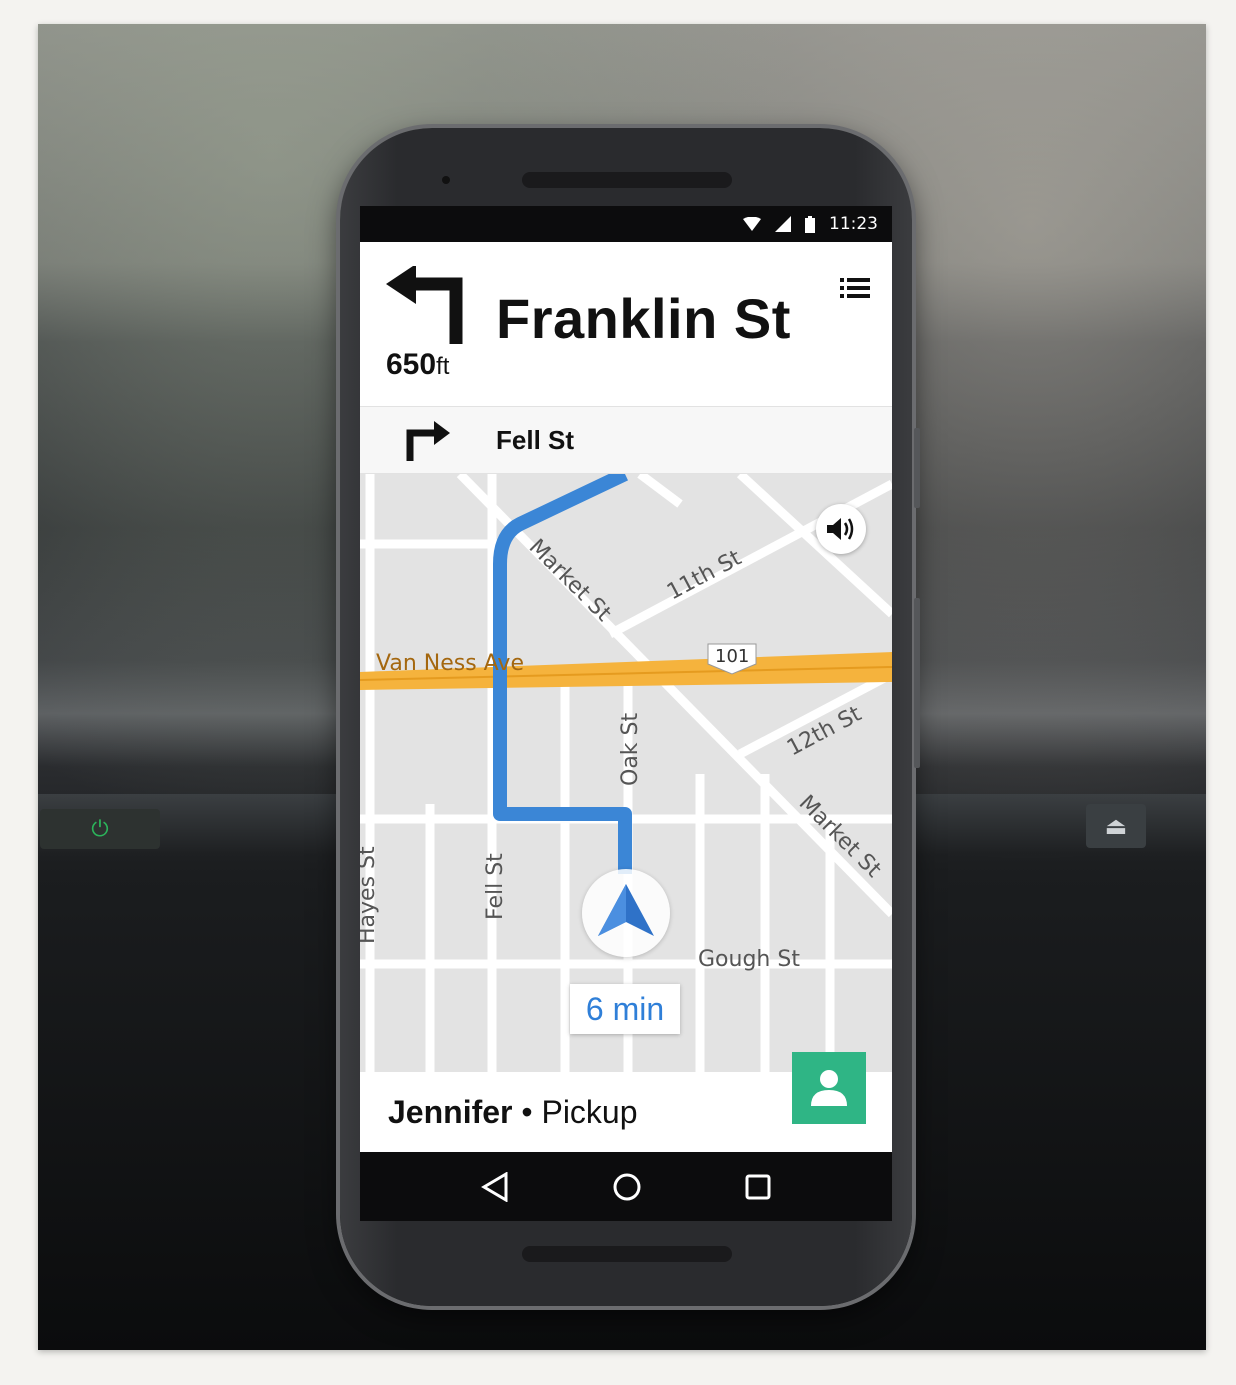 The height and width of the screenshot is (1385, 1236). Describe the element at coordinates (446, 180) in the screenshot. I see `front-camera` at that location.